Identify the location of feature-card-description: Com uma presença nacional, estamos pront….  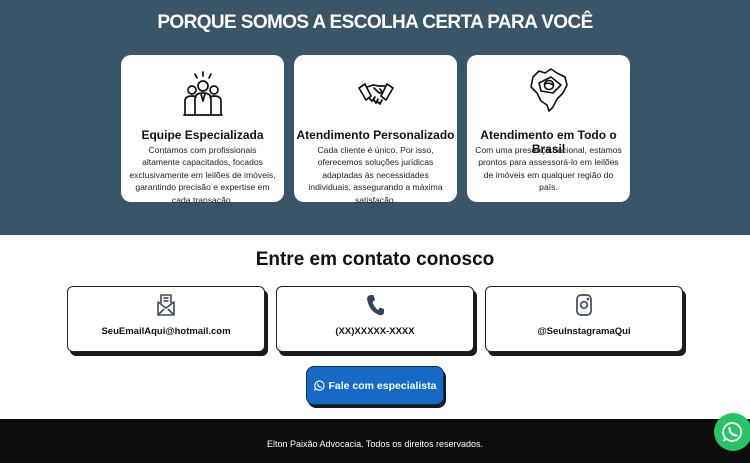
(548, 169).